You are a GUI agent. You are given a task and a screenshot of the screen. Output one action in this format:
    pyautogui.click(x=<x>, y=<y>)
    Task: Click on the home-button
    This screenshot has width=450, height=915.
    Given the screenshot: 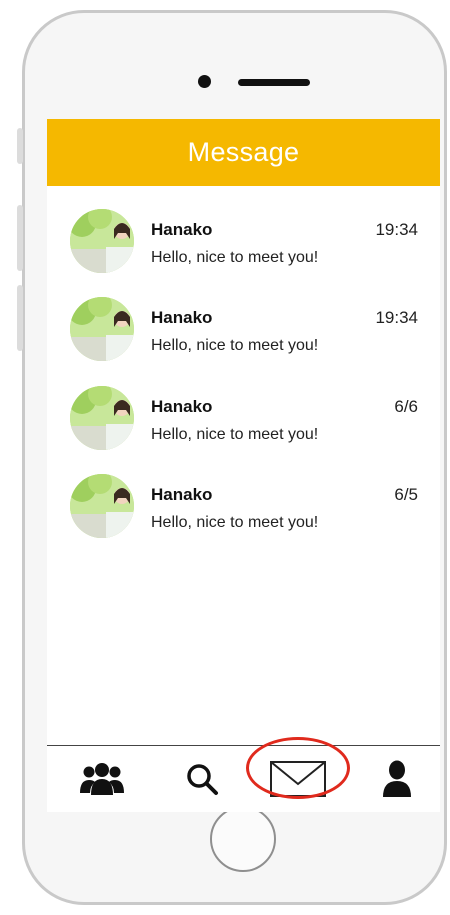 What is the action you would take?
    pyautogui.click(x=243, y=839)
    